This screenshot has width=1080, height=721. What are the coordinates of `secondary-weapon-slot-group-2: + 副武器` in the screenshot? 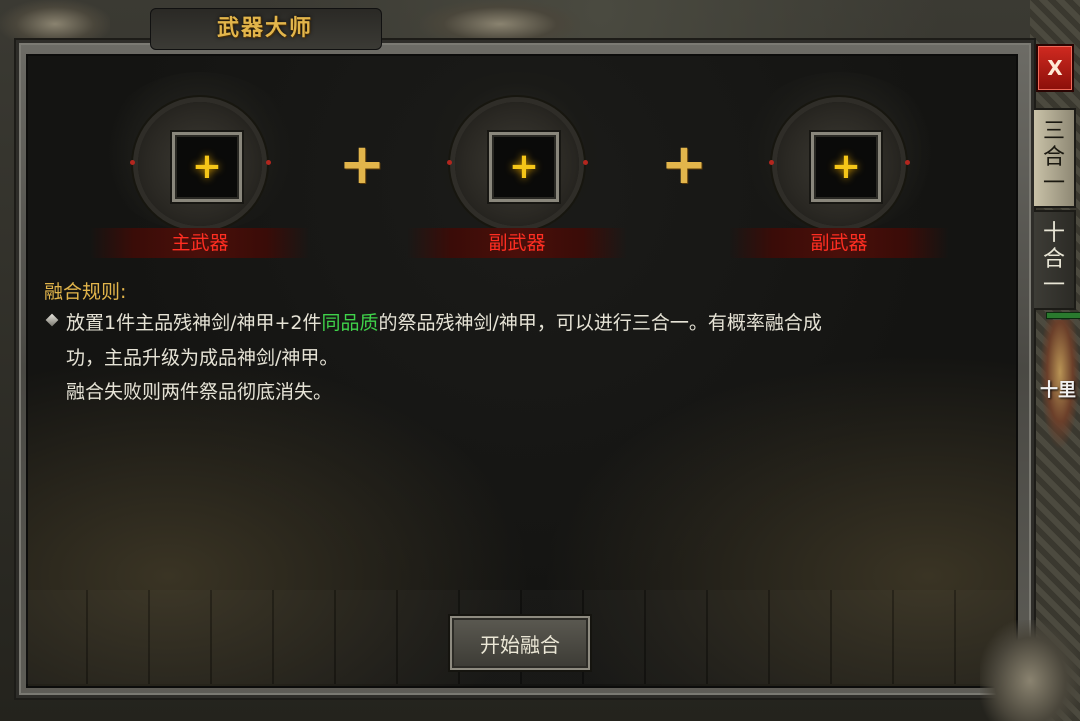 It's located at (839, 167).